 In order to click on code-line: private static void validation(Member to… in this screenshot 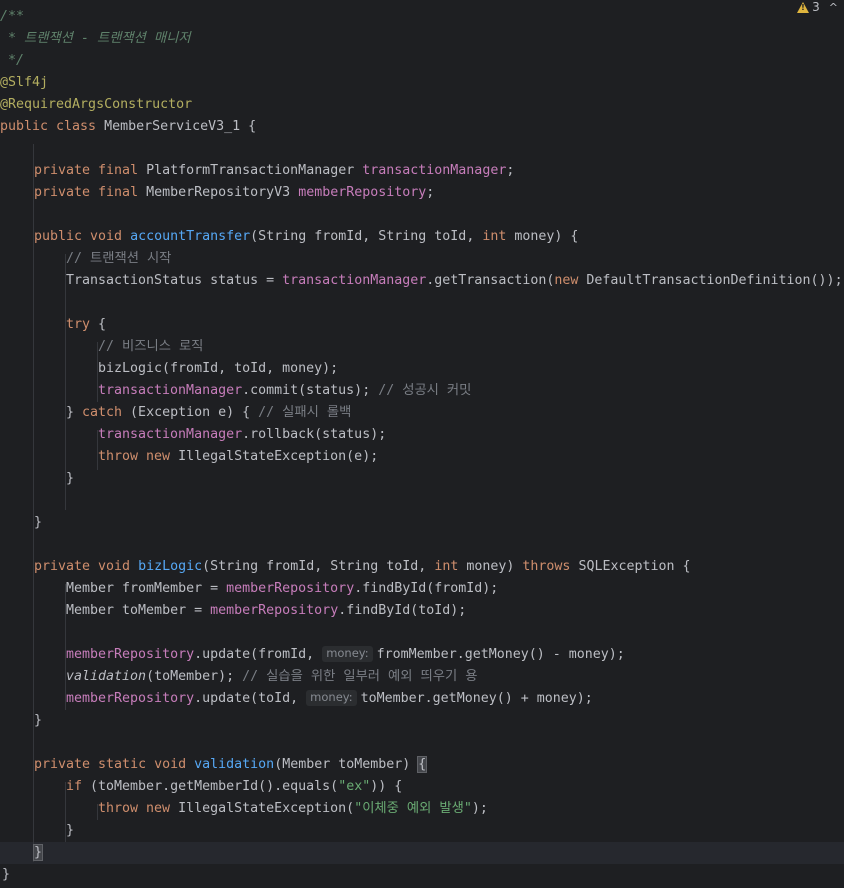, I will do `click(231, 764)`.